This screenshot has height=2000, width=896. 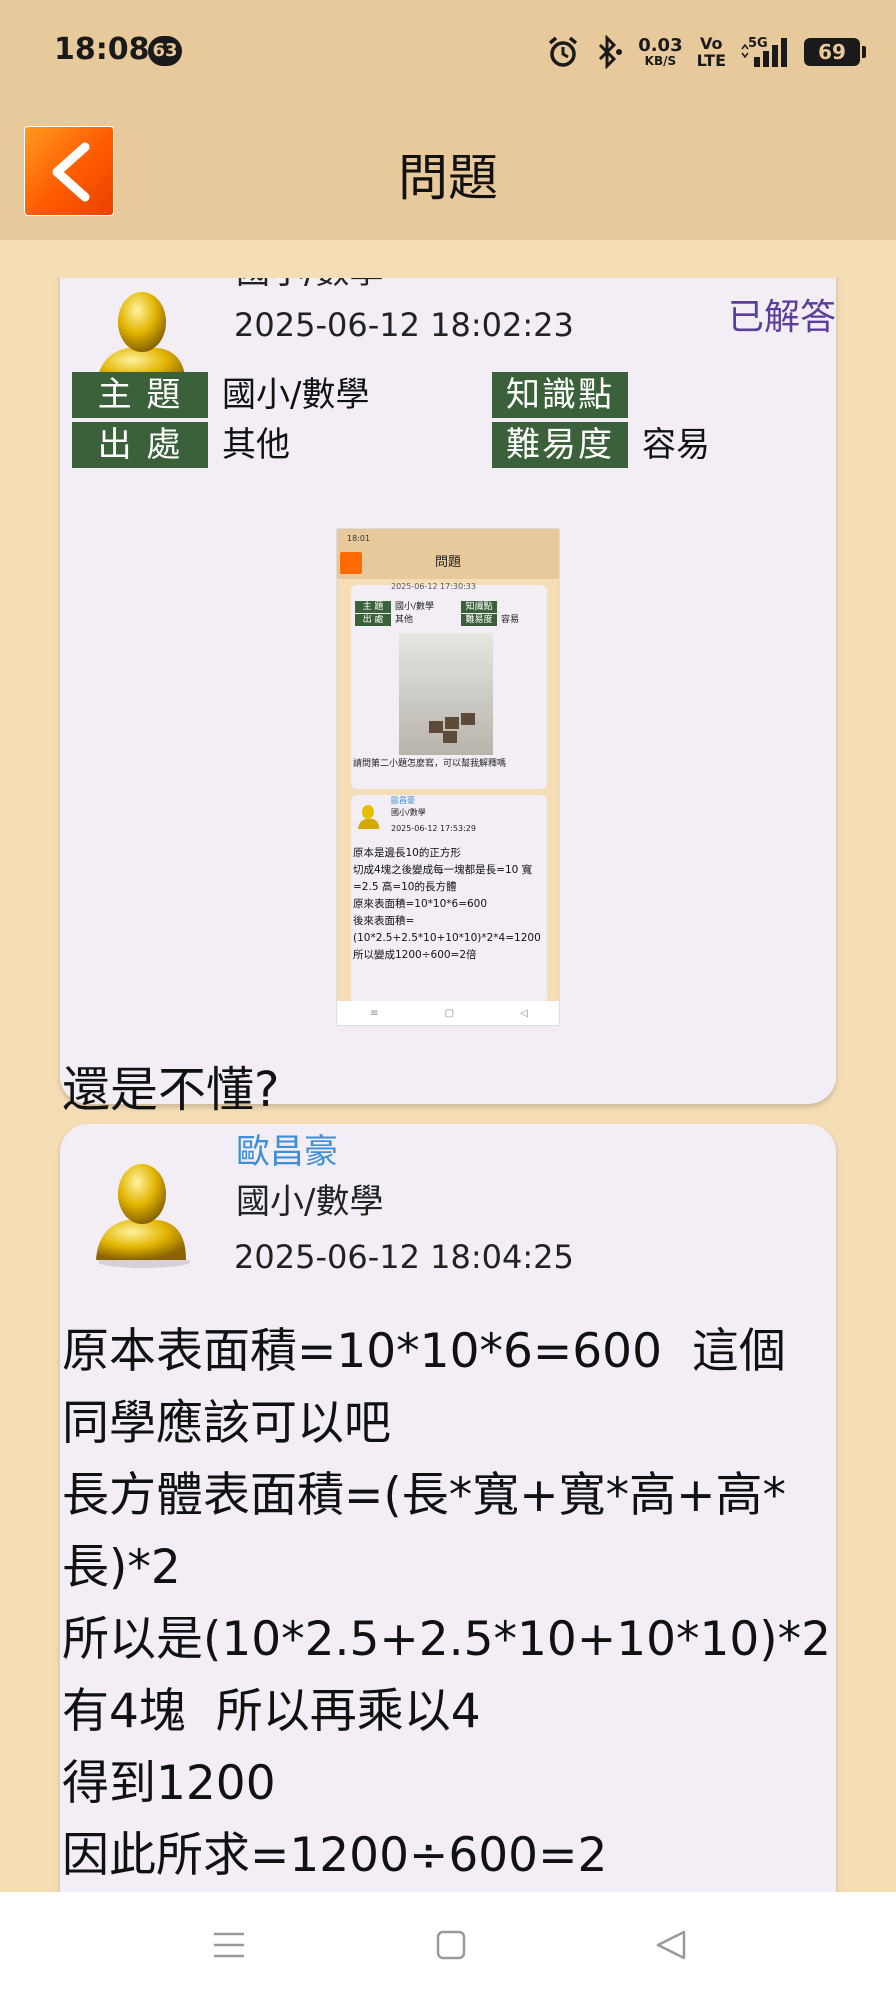 I want to click on thumb-menu-icon: ≡, so click(x=374, y=1013).